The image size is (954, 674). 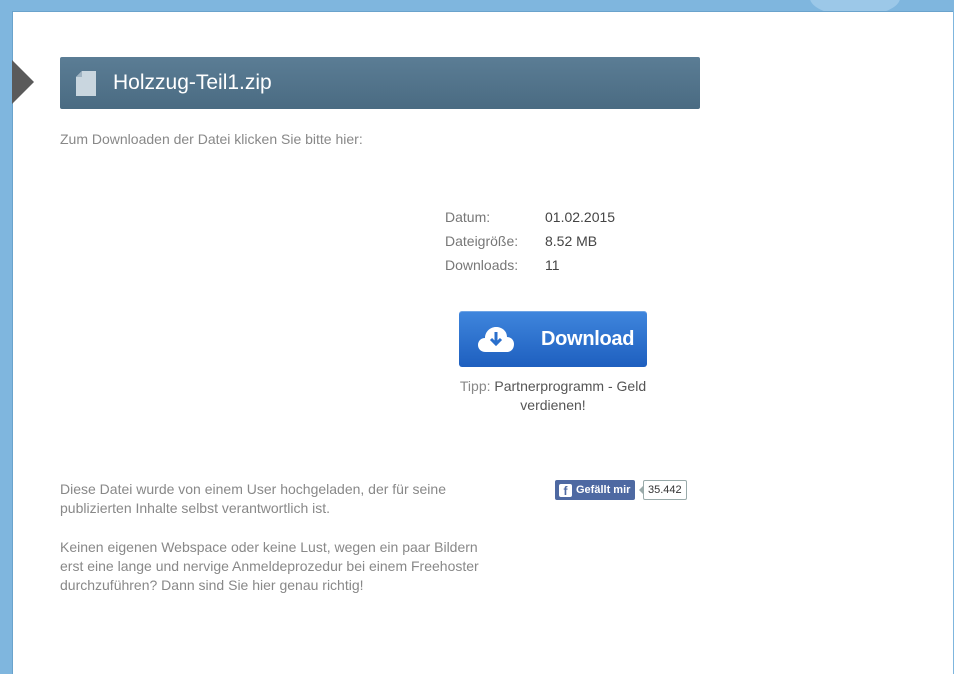 What do you see at coordinates (482, 241) in the screenshot?
I see `meta-label: Dateigröße:` at bounding box center [482, 241].